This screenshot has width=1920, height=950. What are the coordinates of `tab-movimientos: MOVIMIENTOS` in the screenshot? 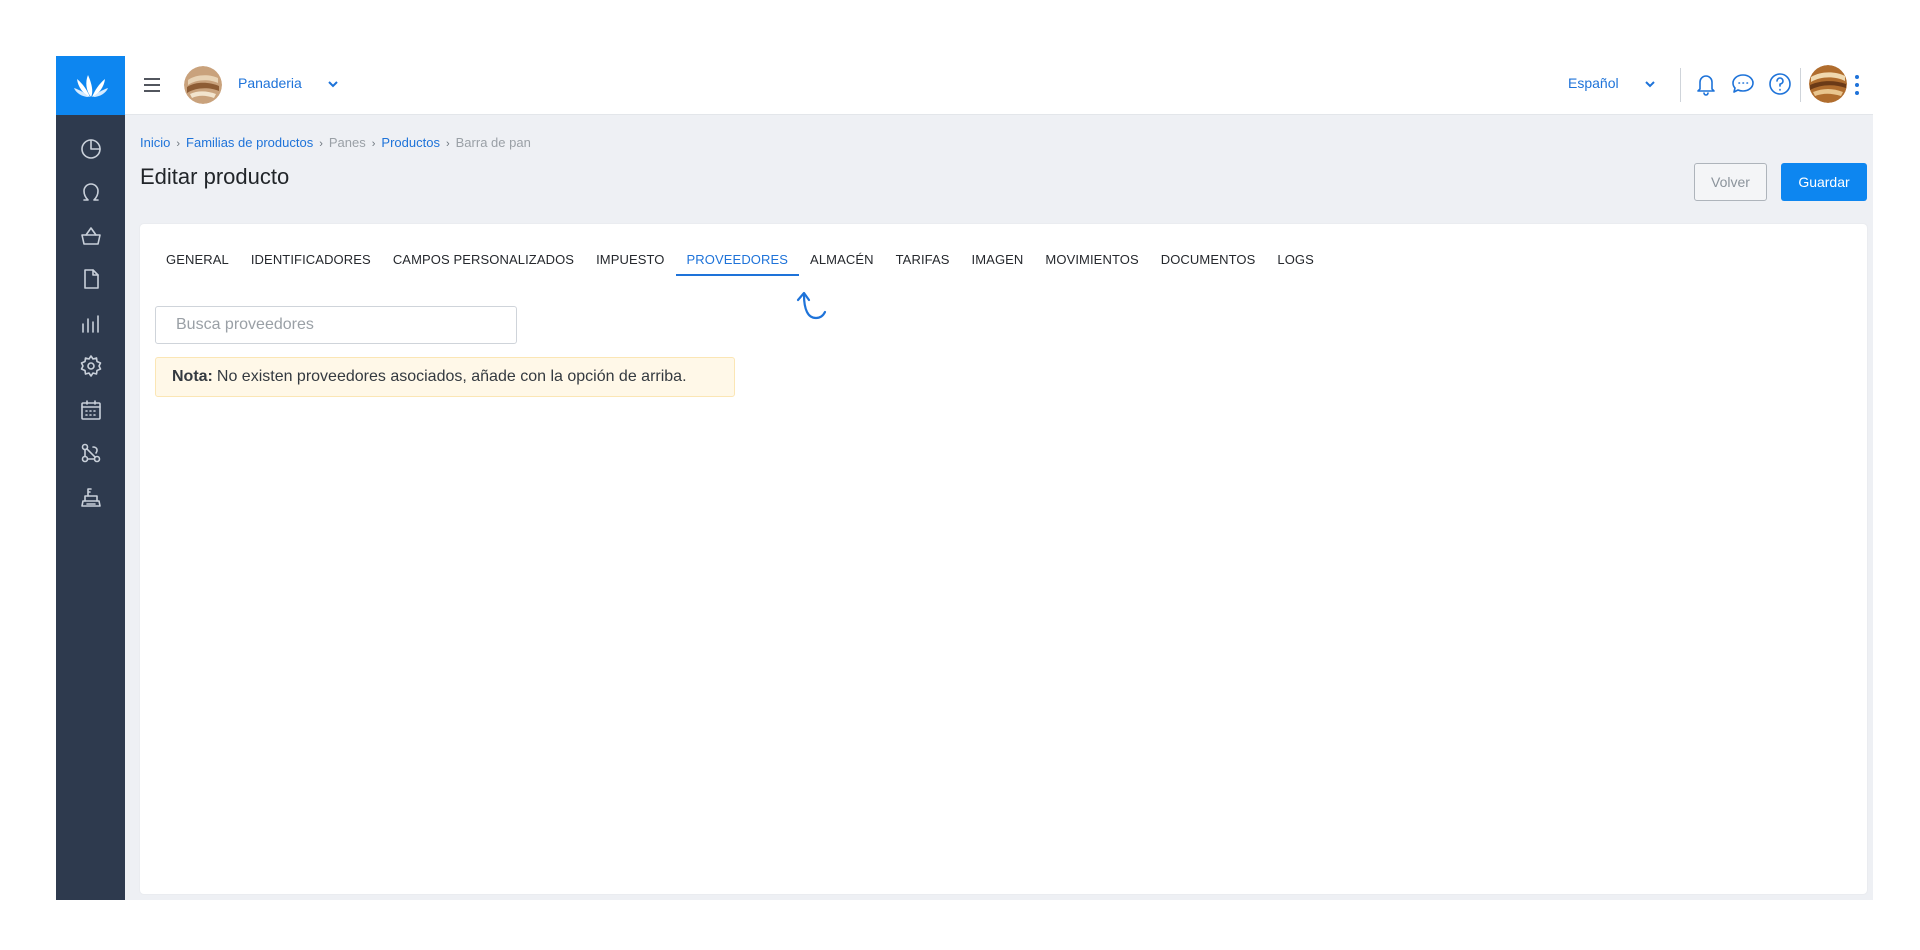 It's located at (1091, 258).